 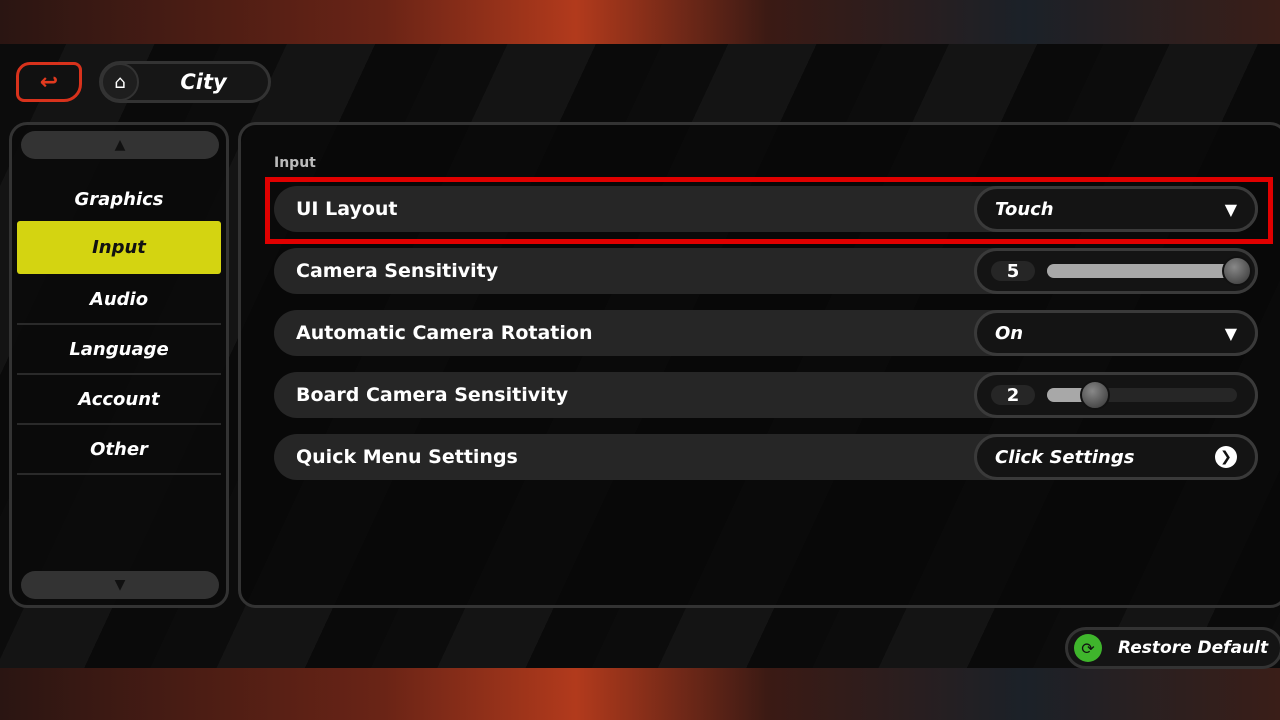 What do you see at coordinates (1088, 648) in the screenshot?
I see `refresh-icon: ⟳` at bounding box center [1088, 648].